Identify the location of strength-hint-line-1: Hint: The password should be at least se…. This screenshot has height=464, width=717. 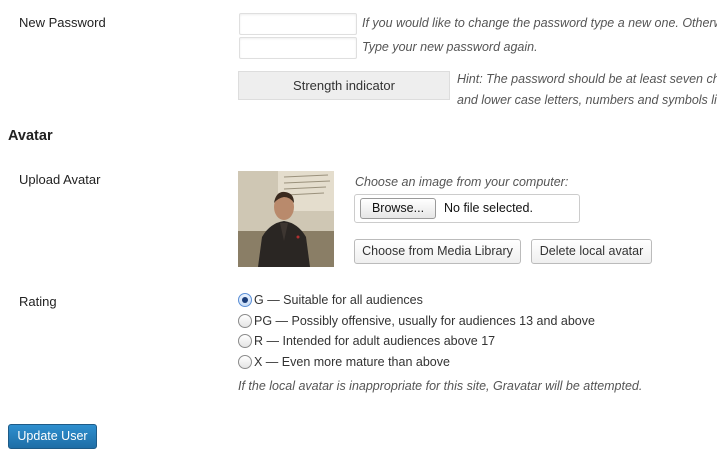
(587, 79).